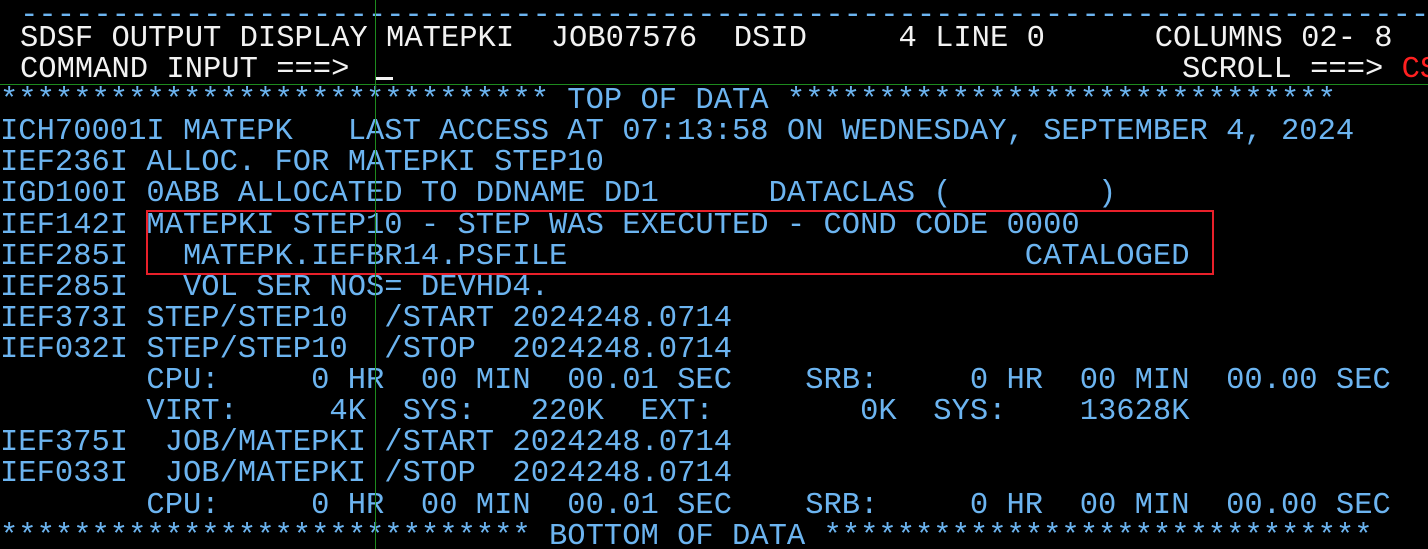 This screenshot has width=1428, height=549. Describe the element at coordinates (680, 242) in the screenshot. I see `highlight-annotation-box` at that location.